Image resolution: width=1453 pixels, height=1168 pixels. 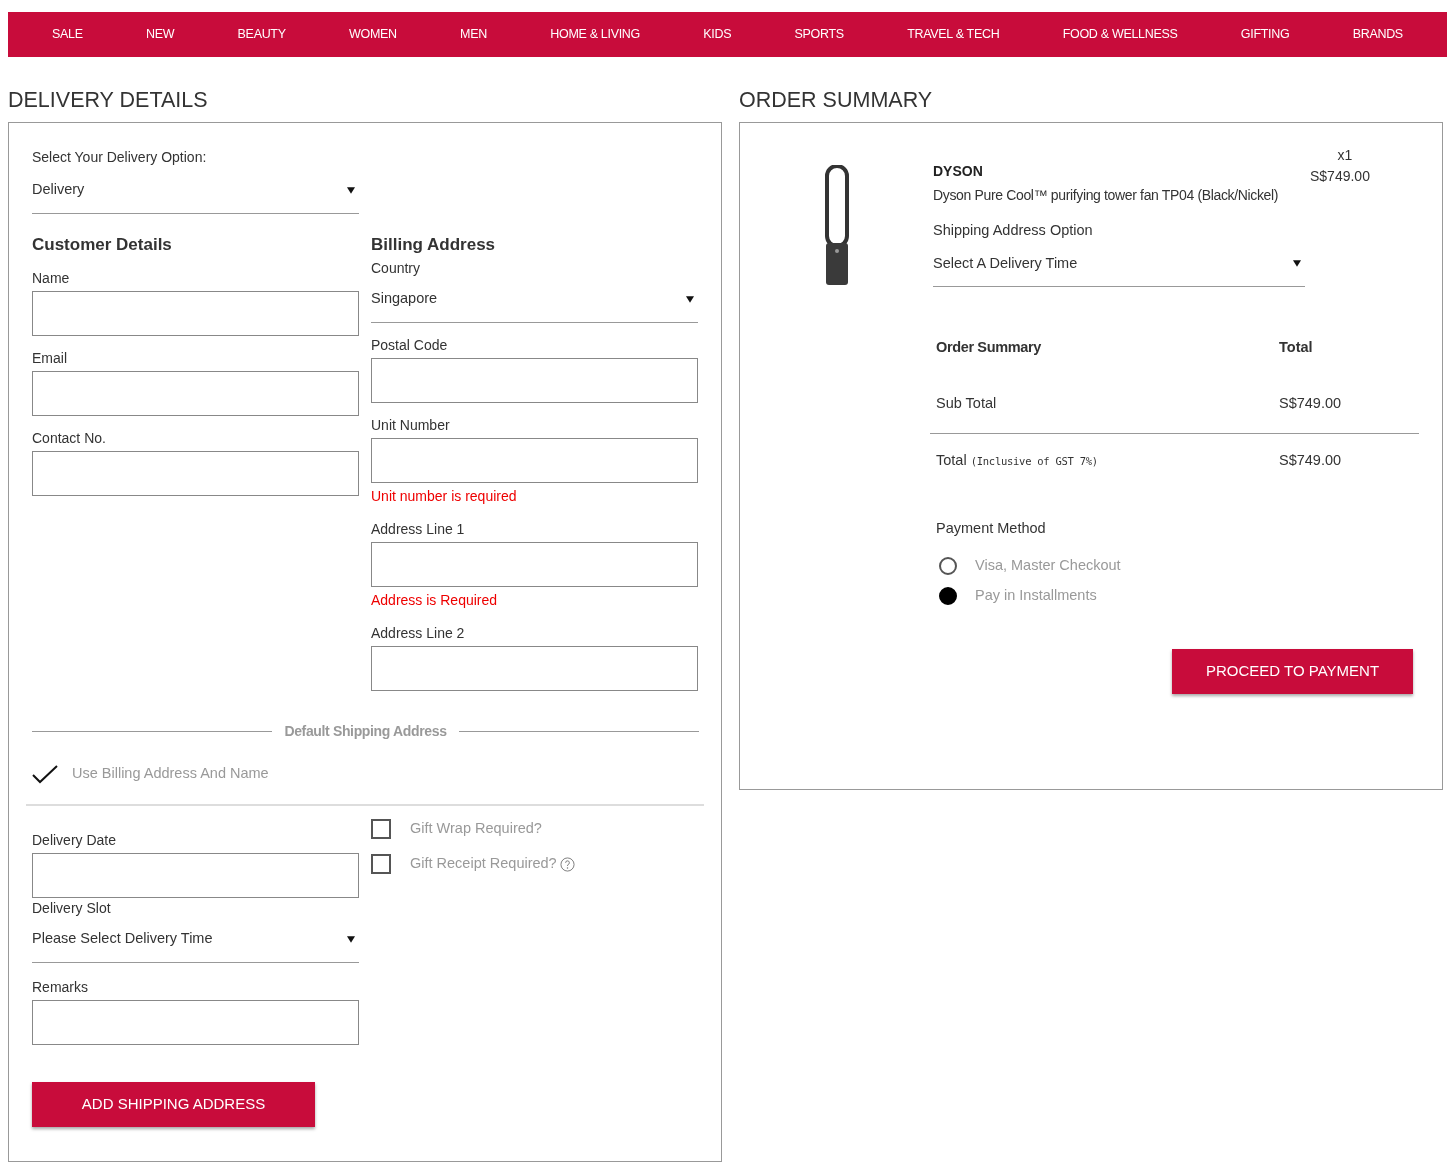 I want to click on field-label: Contact No., so click(x=69, y=438).